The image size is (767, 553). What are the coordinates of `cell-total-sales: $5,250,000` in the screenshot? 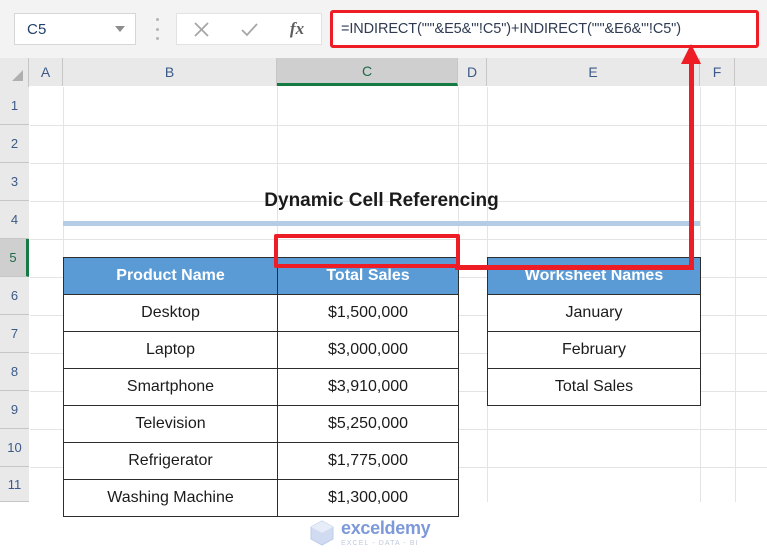 It's located at (368, 424).